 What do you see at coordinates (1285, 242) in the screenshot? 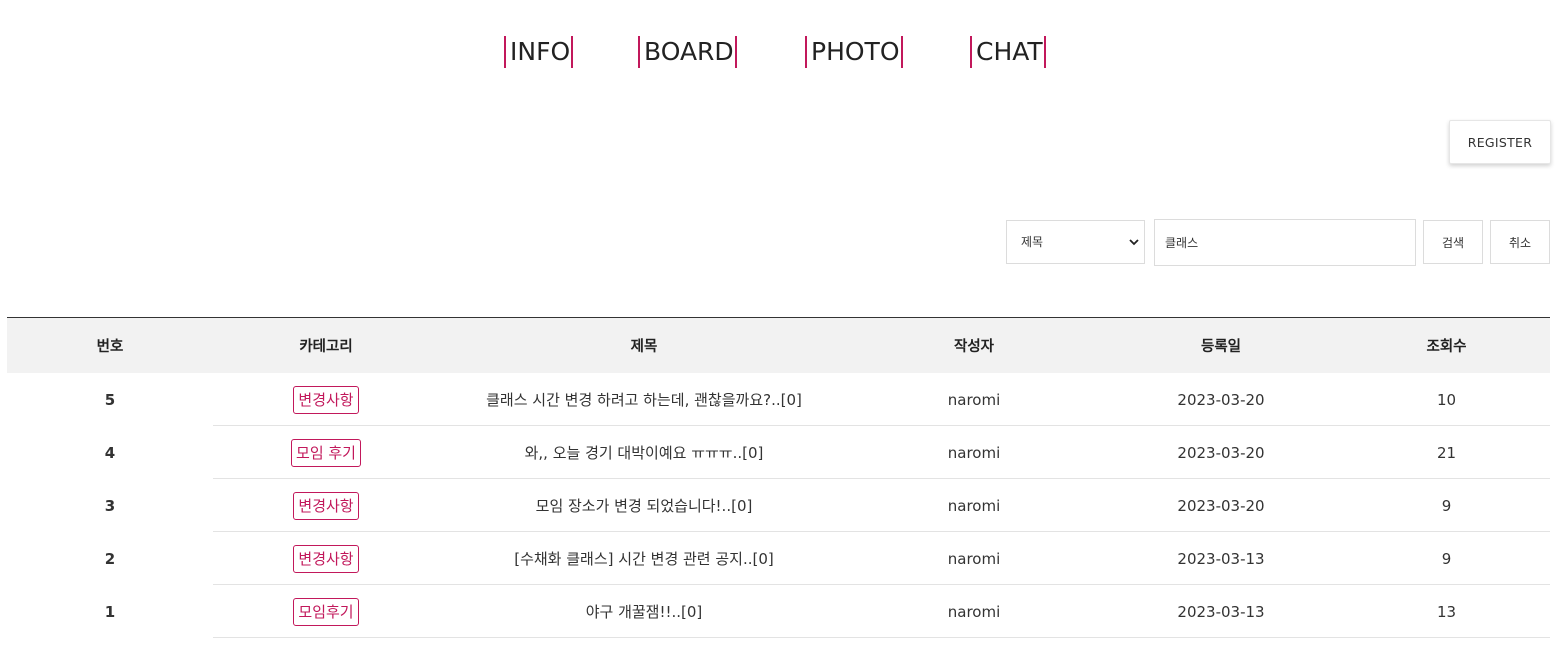
I see `search-input` at bounding box center [1285, 242].